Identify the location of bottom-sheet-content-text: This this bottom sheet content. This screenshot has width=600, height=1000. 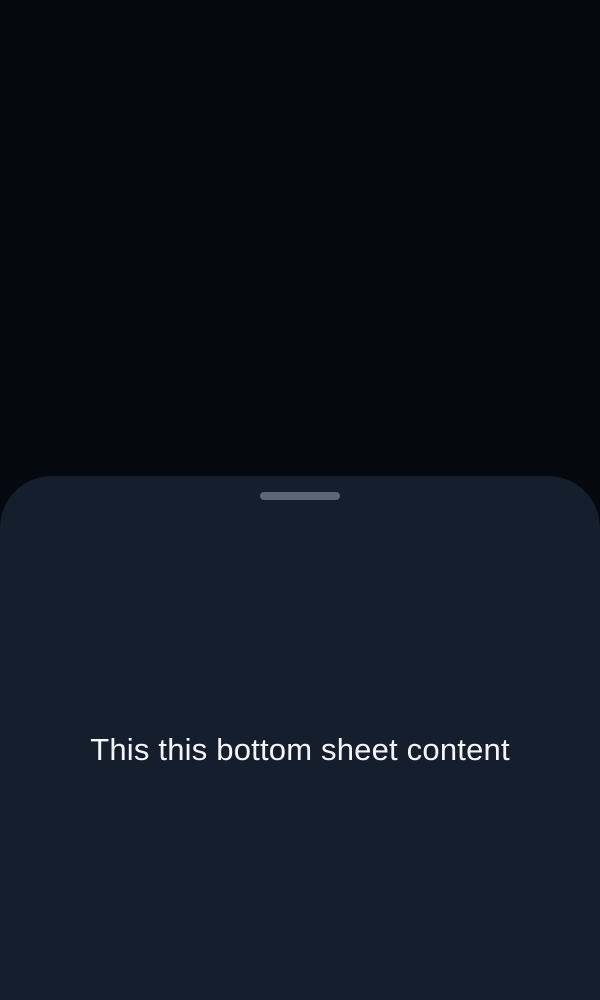
(300, 749).